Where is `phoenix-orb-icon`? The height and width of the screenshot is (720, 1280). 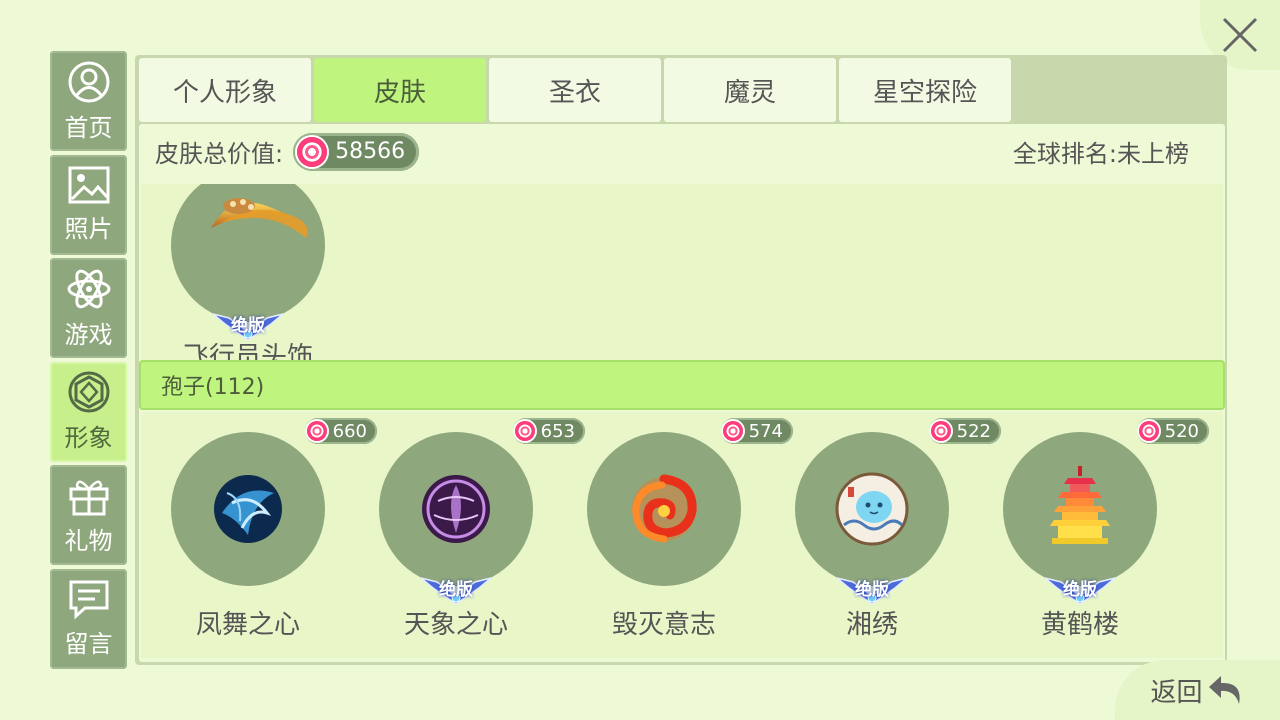 phoenix-orb-icon is located at coordinates (248, 509).